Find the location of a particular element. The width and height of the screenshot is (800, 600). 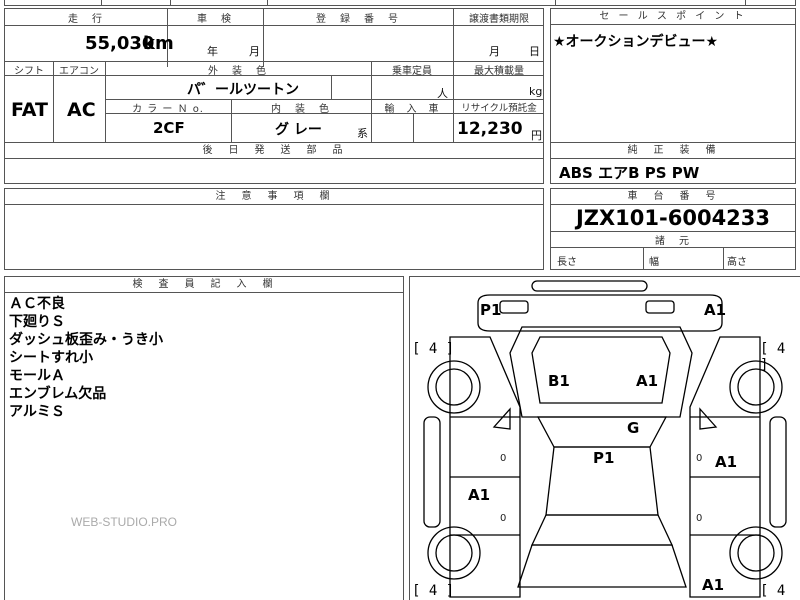

recycle-value: 12,230 is located at coordinates (490, 129).